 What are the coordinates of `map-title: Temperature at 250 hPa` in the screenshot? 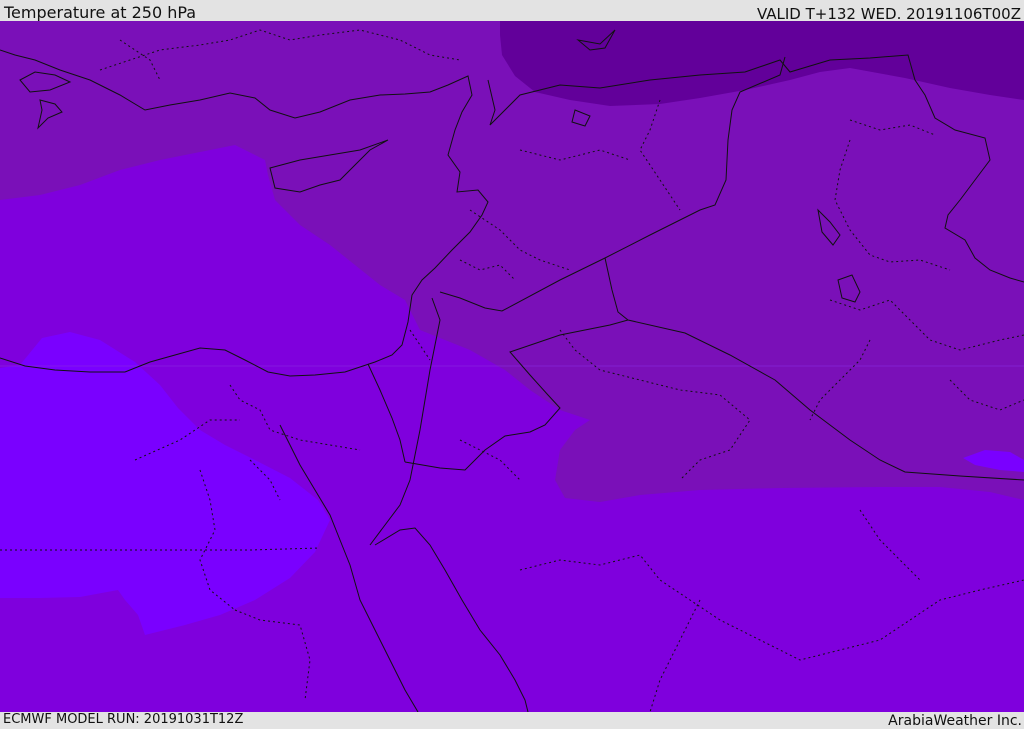 It's located at (100, 12).